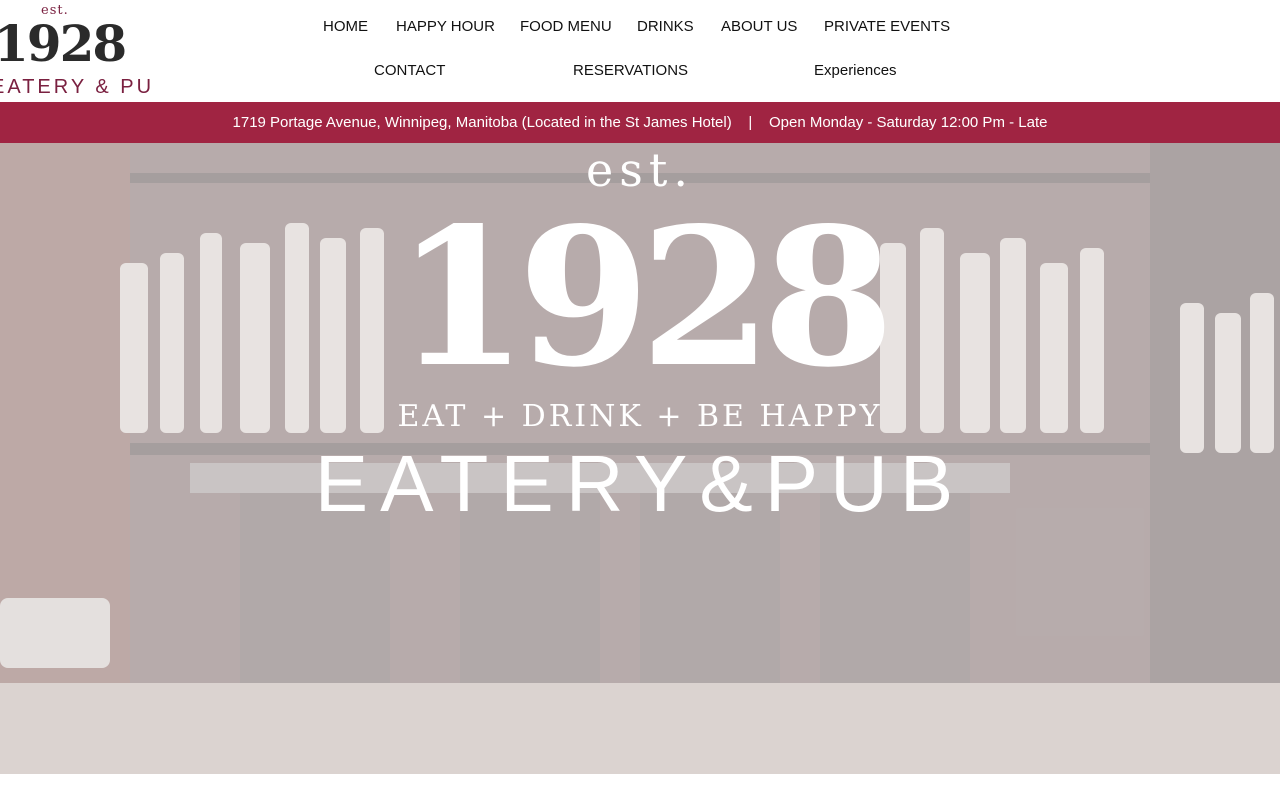 The image size is (1280, 800). What do you see at coordinates (855, 71) in the screenshot?
I see `nav-experiences: Experiences` at bounding box center [855, 71].